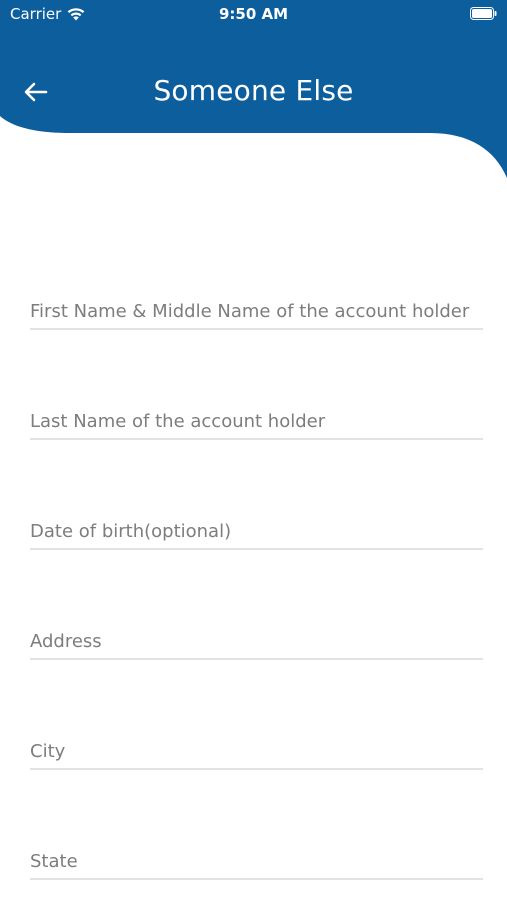 The image size is (507, 900). I want to click on status-time: 9:50 AM, so click(253, 14).